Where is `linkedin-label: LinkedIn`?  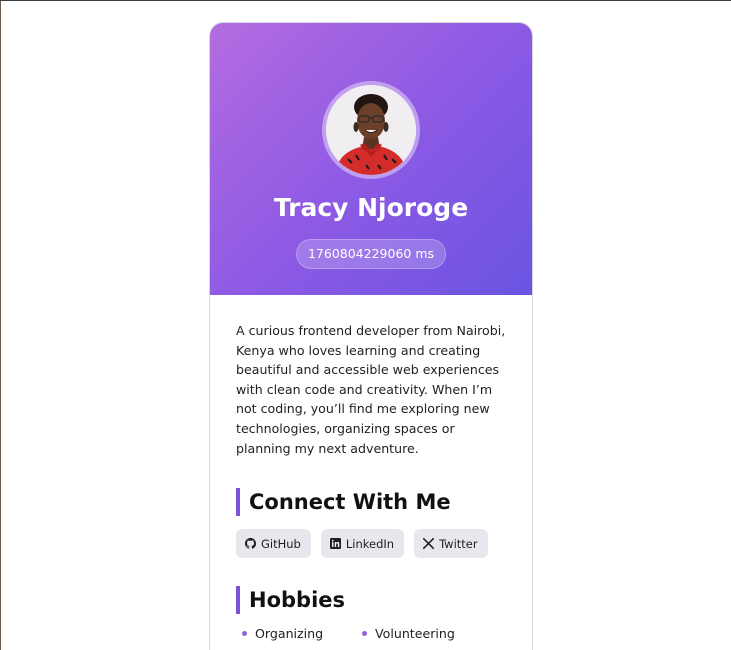
linkedin-label: LinkedIn is located at coordinates (370, 543).